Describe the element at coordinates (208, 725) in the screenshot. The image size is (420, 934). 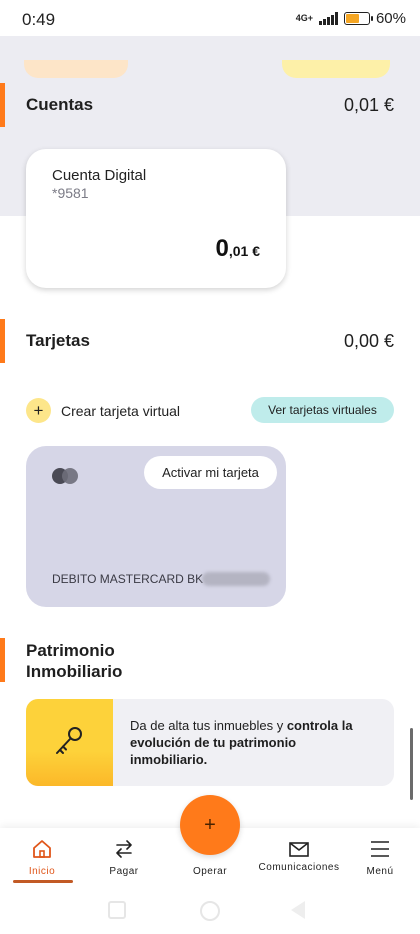
I see `promo-text-regular: Da de alta tus inmuebles y` at that location.